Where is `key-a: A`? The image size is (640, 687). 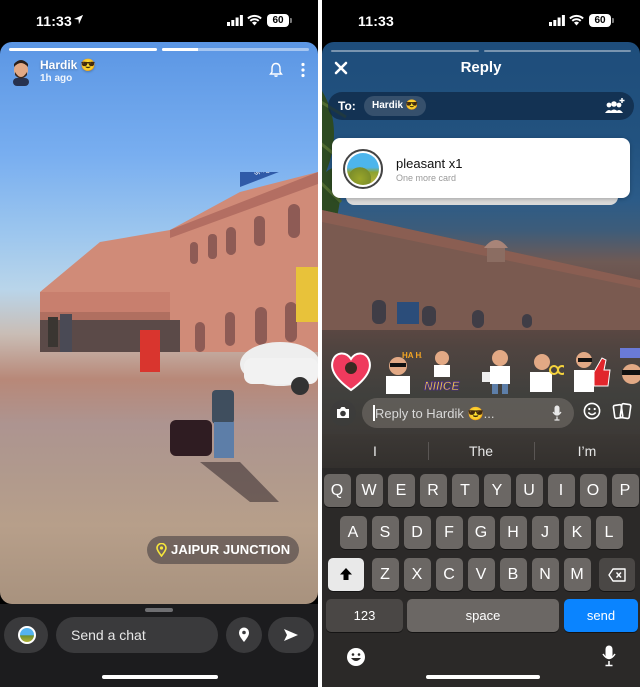 key-a: A is located at coordinates (353, 532).